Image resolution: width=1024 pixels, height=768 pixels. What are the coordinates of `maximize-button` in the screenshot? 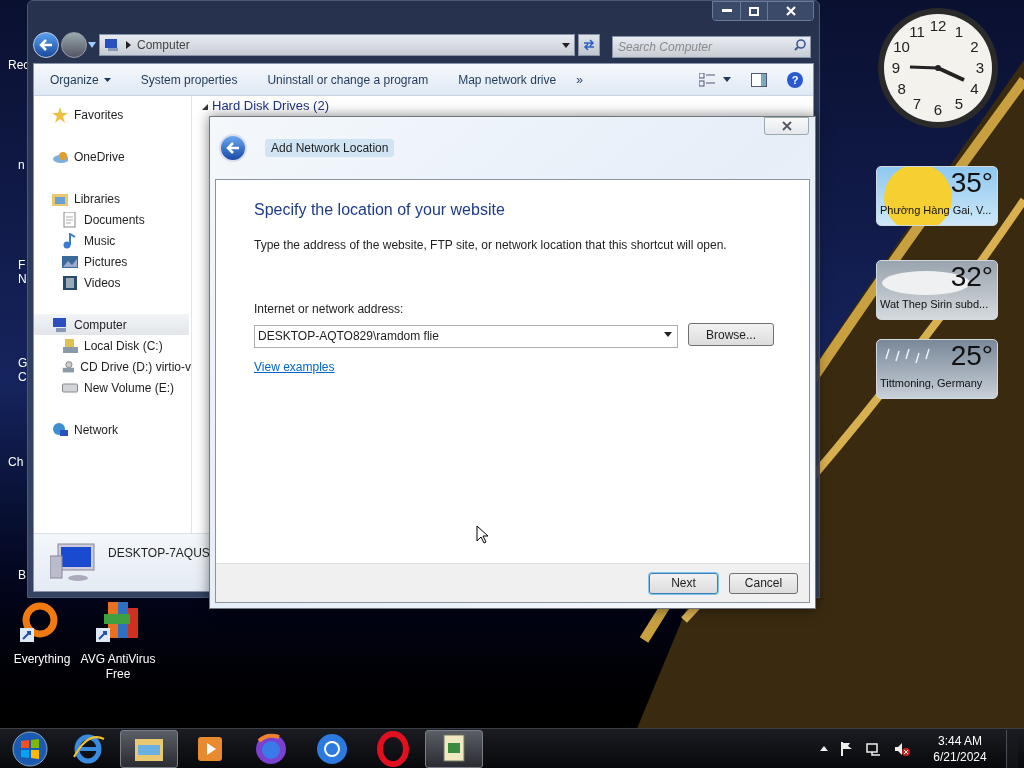 It's located at (753, 11).